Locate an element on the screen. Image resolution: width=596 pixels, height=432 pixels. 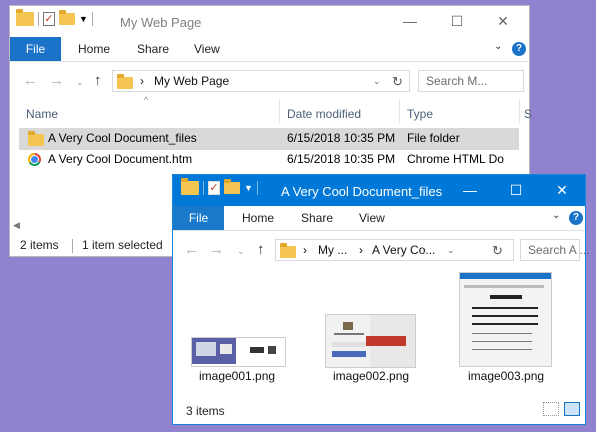
column-header-type: Type is located at coordinates (420, 114).